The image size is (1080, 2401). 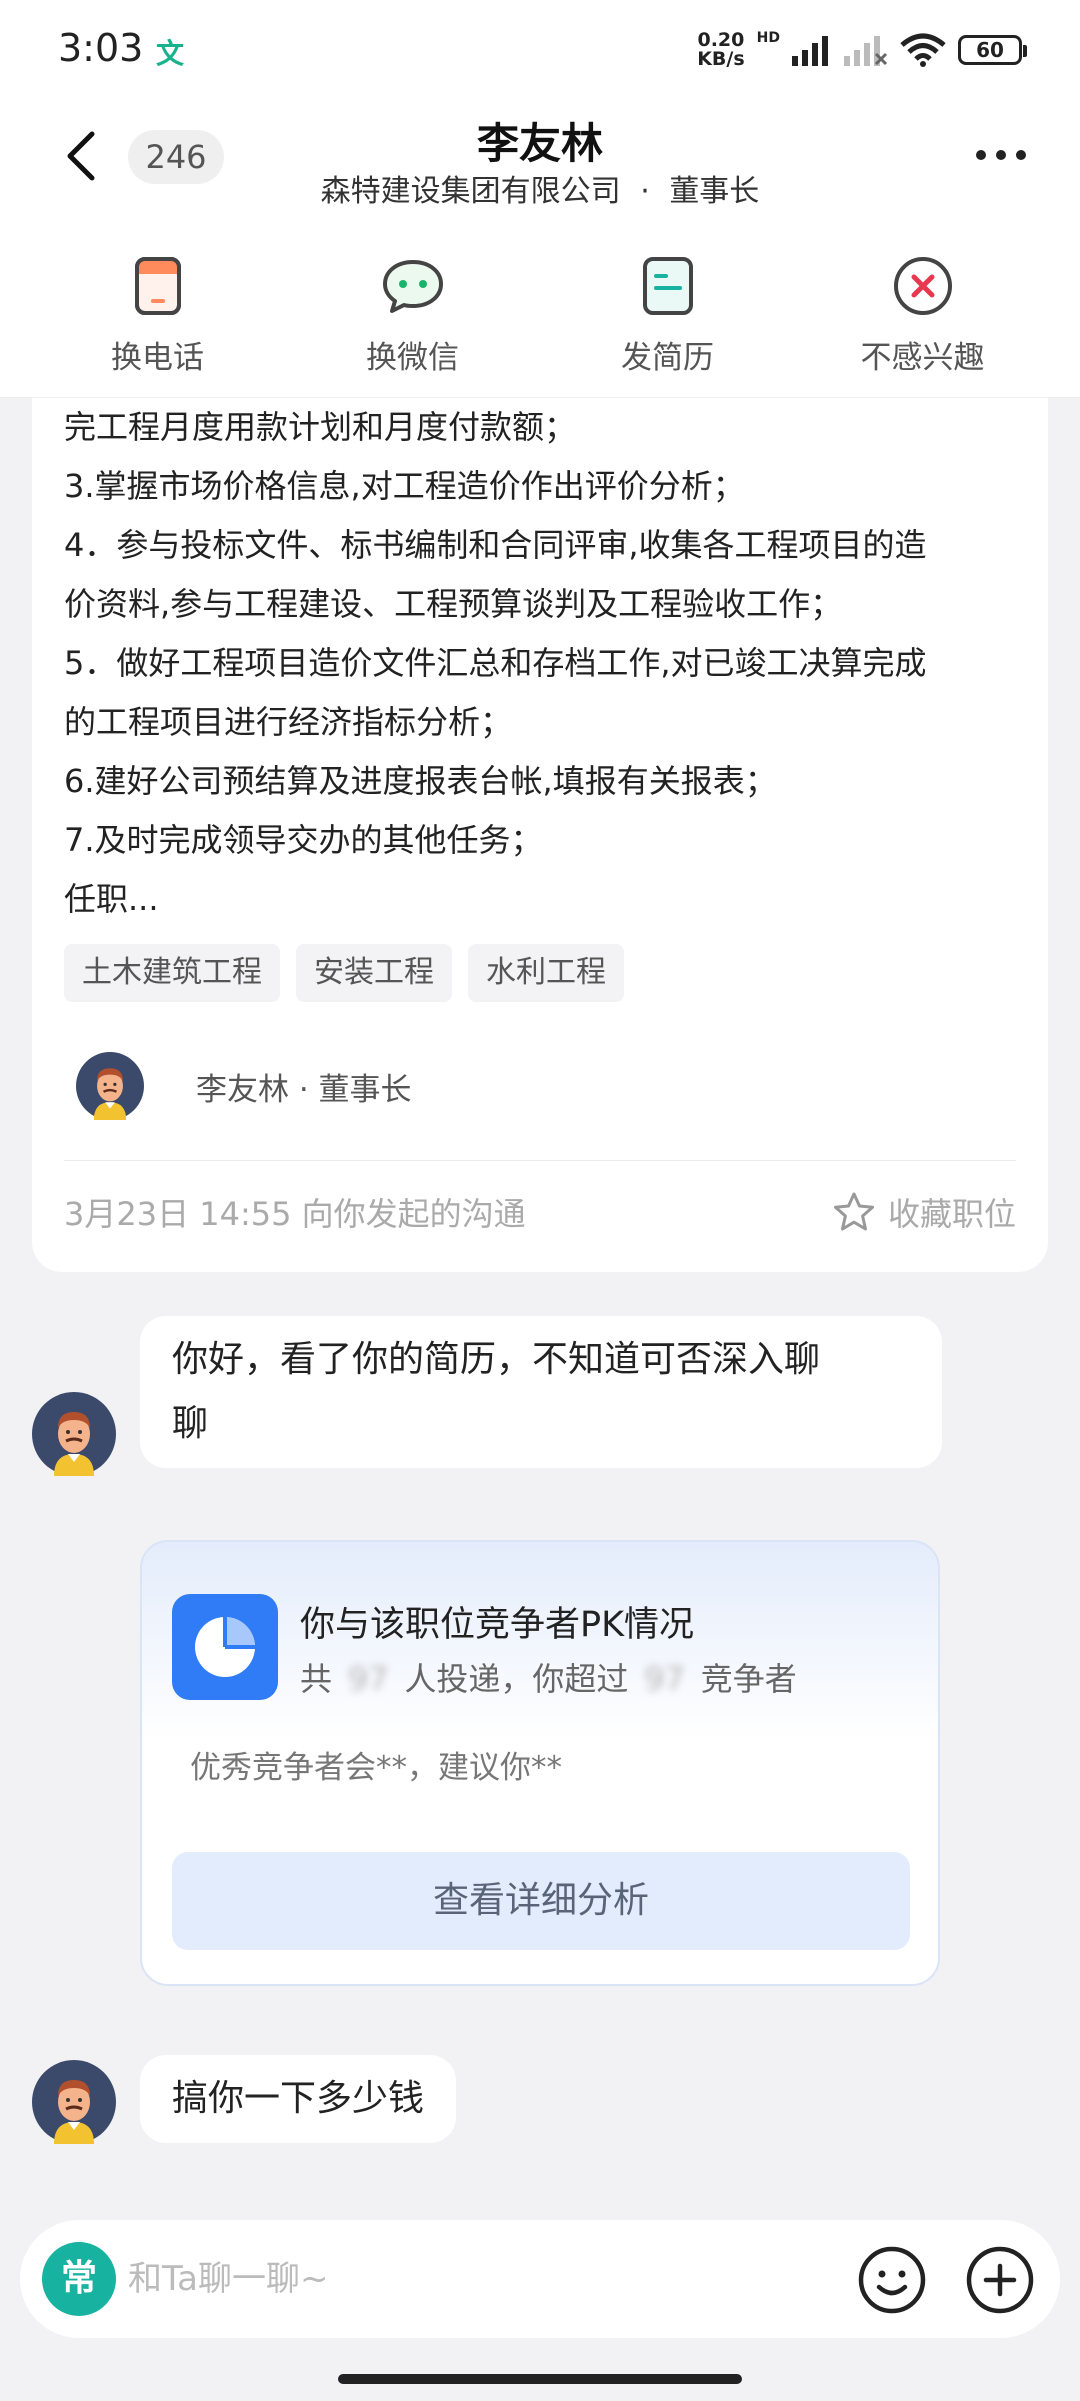 What do you see at coordinates (172, 973) in the screenshot?
I see `job-tag: 土木建筑工程` at bounding box center [172, 973].